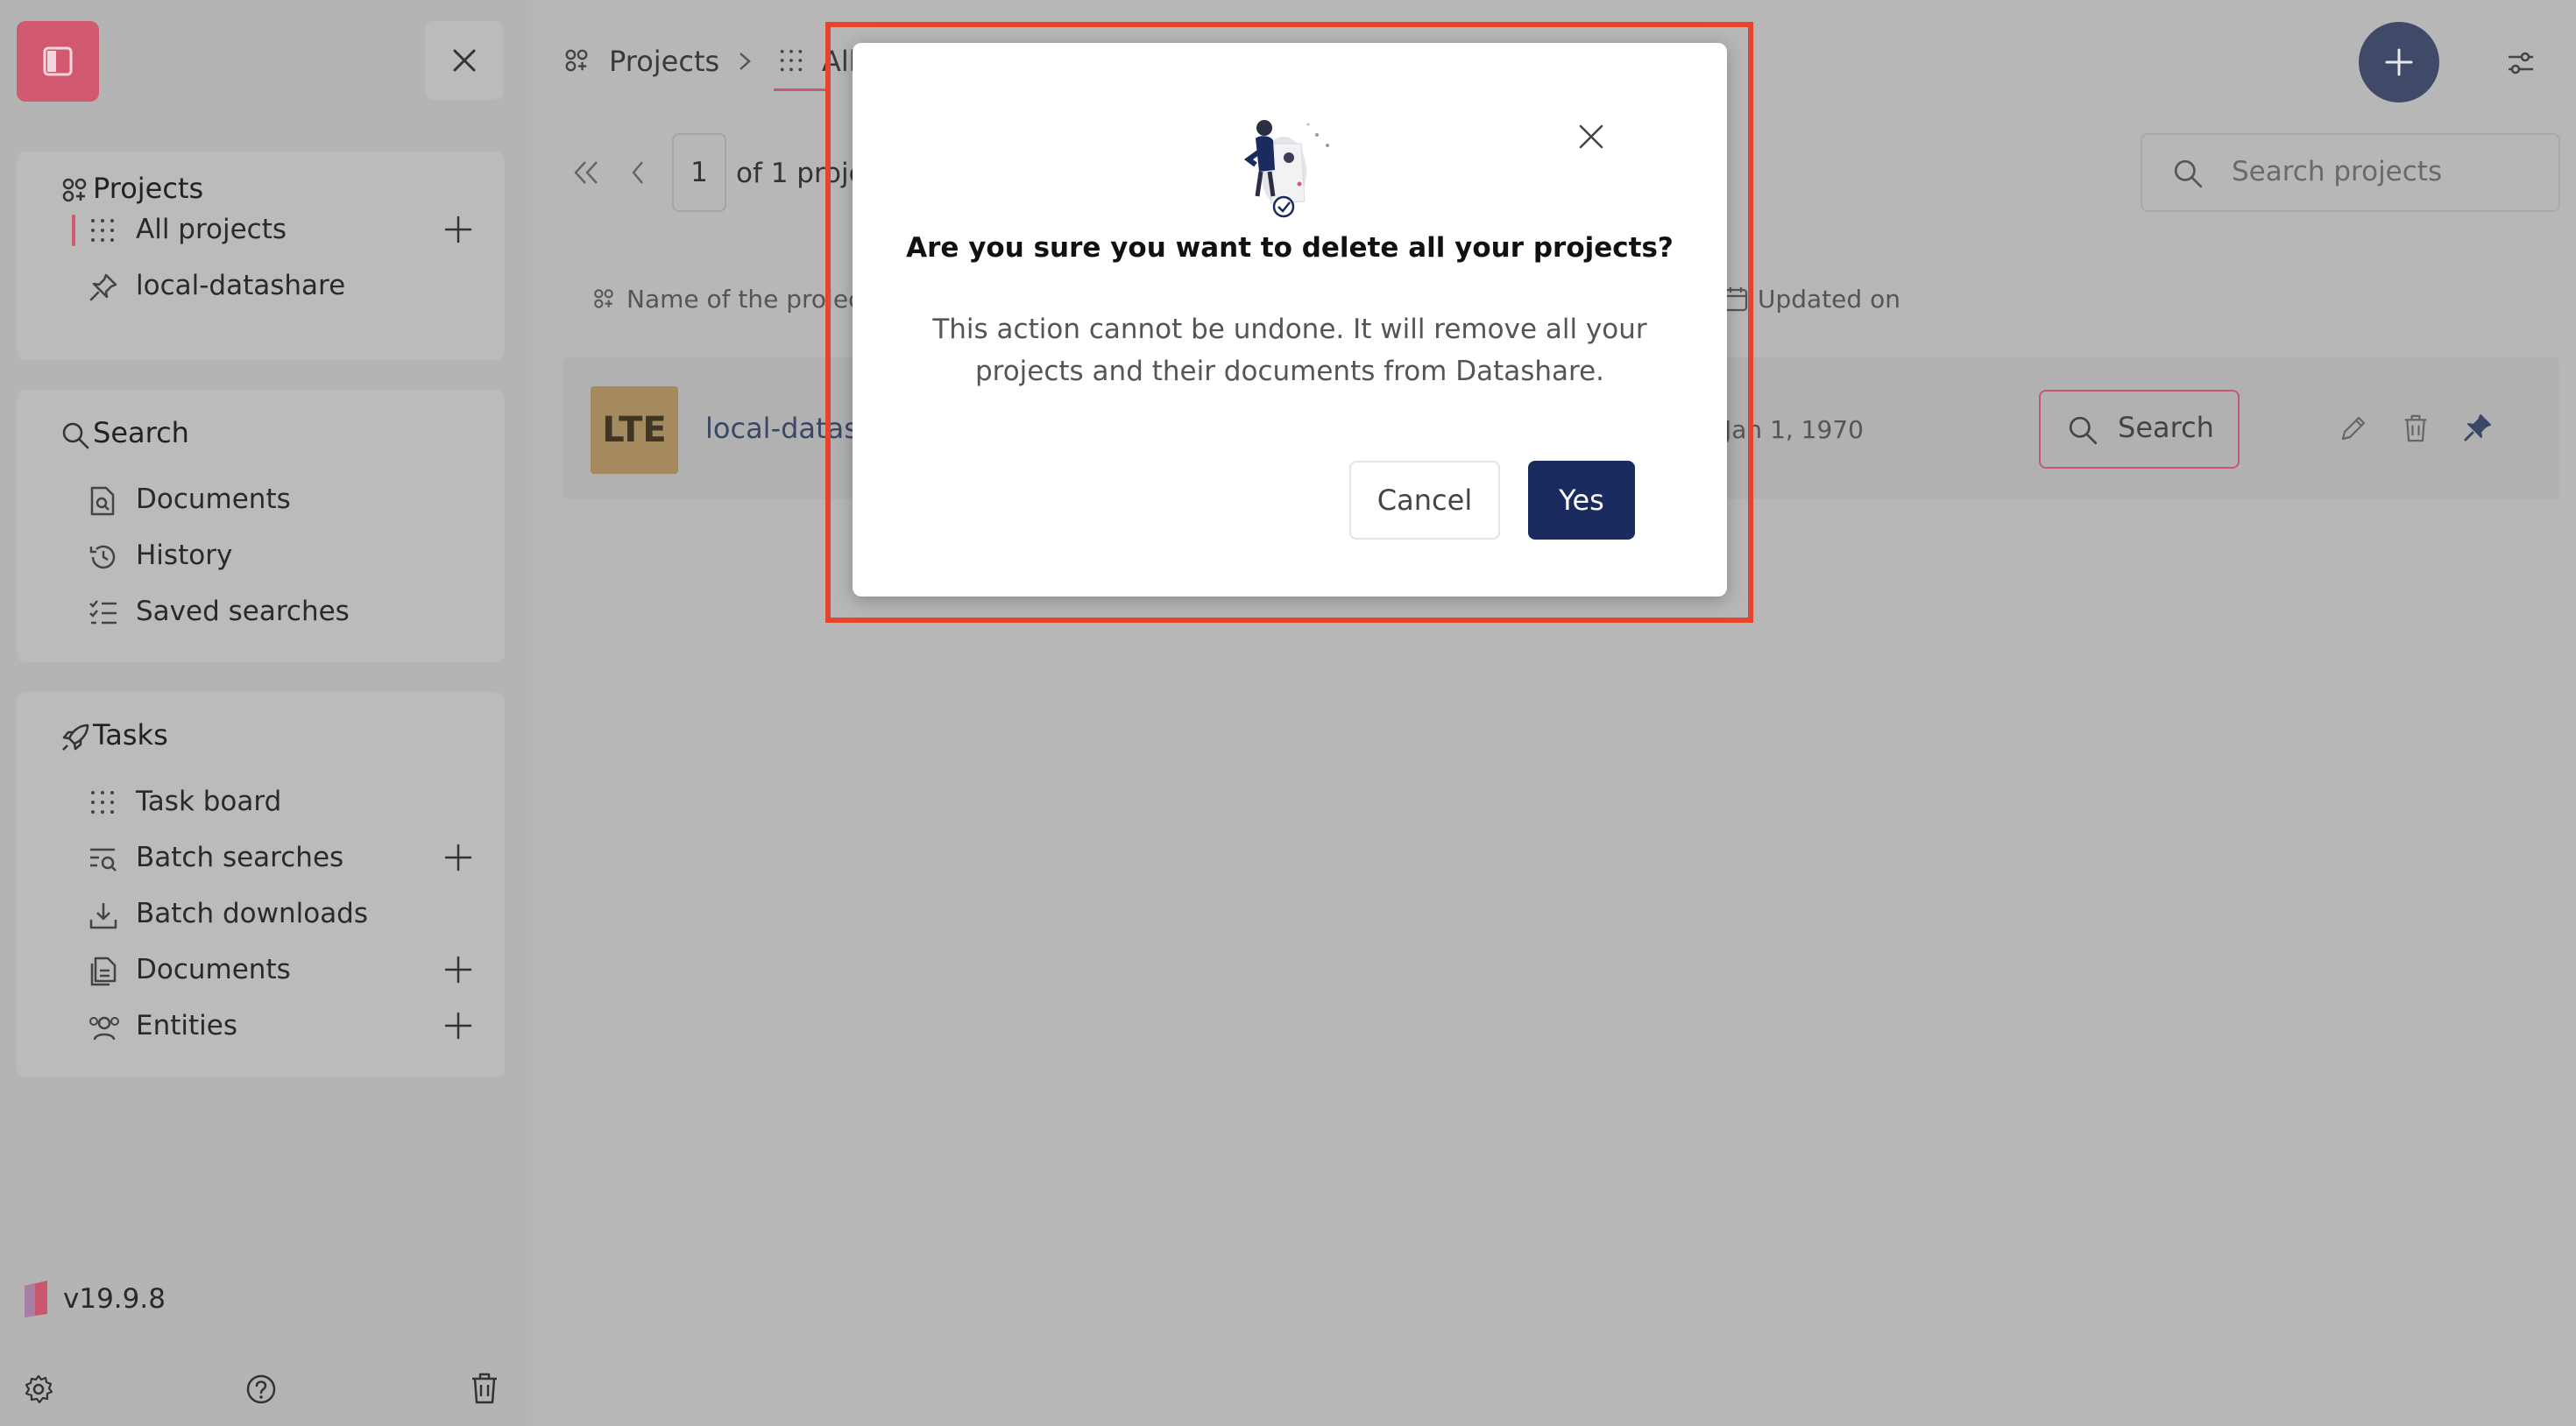 This screenshot has height=1426, width=2576. I want to click on edit-icon, so click(2353, 428).